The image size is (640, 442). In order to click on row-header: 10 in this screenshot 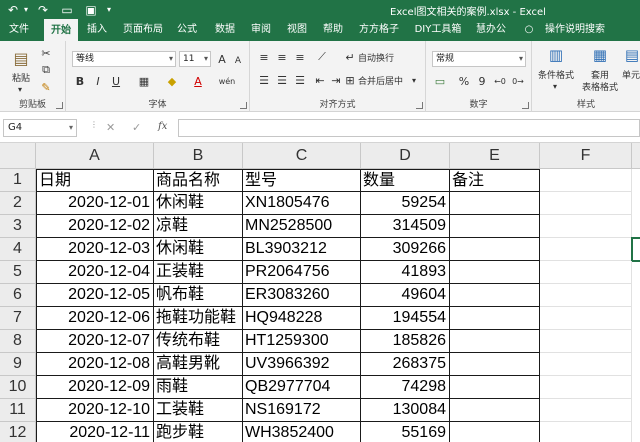, I will do `click(18, 387)`.